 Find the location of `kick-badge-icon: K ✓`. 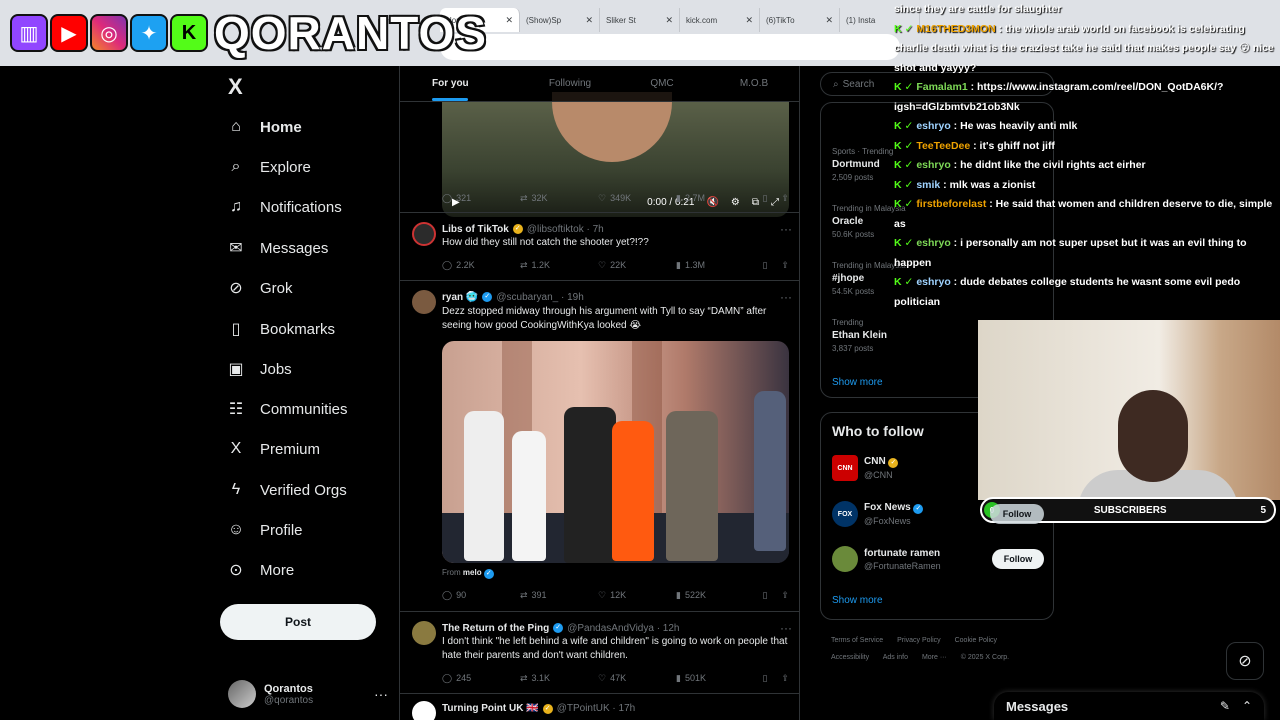

kick-badge-icon: K ✓ is located at coordinates (904, 165).